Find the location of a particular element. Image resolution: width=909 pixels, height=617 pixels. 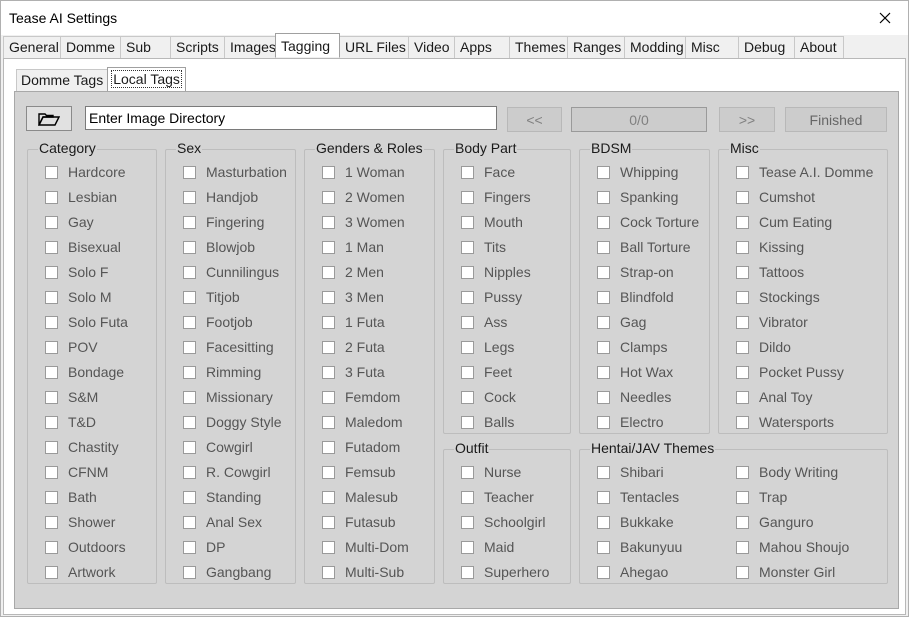

checkbox-body-writing: Body Writing is located at coordinates (787, 472).